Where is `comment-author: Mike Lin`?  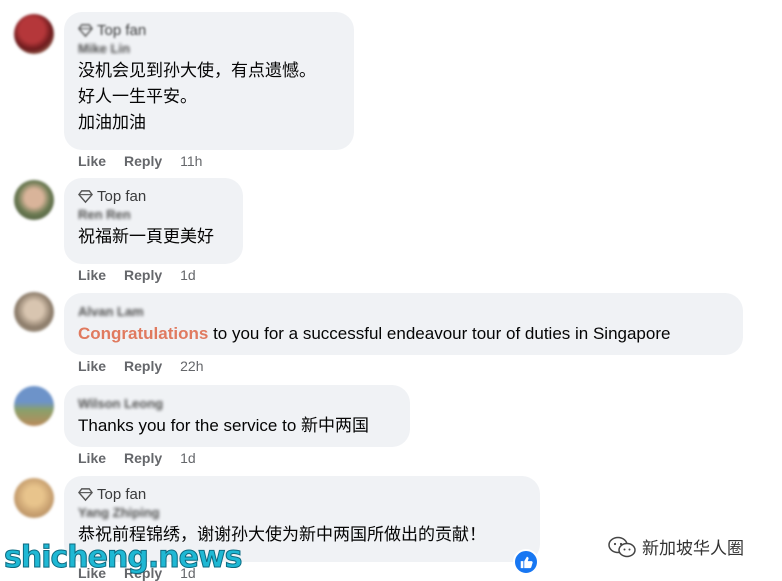
comment-author: Mike Lin is located at coordinates (209, 49).